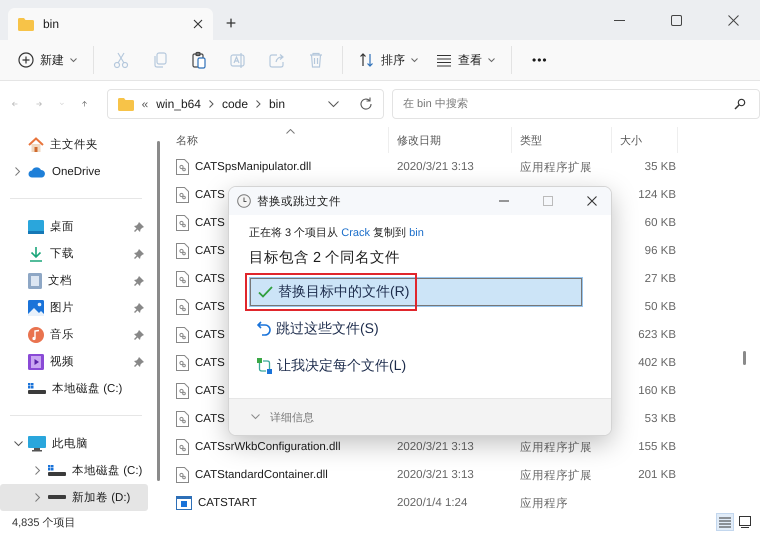  Describe the element at coordinates (660, 307) in the screenshot. I see `size-cell: 50 KB` at that location.